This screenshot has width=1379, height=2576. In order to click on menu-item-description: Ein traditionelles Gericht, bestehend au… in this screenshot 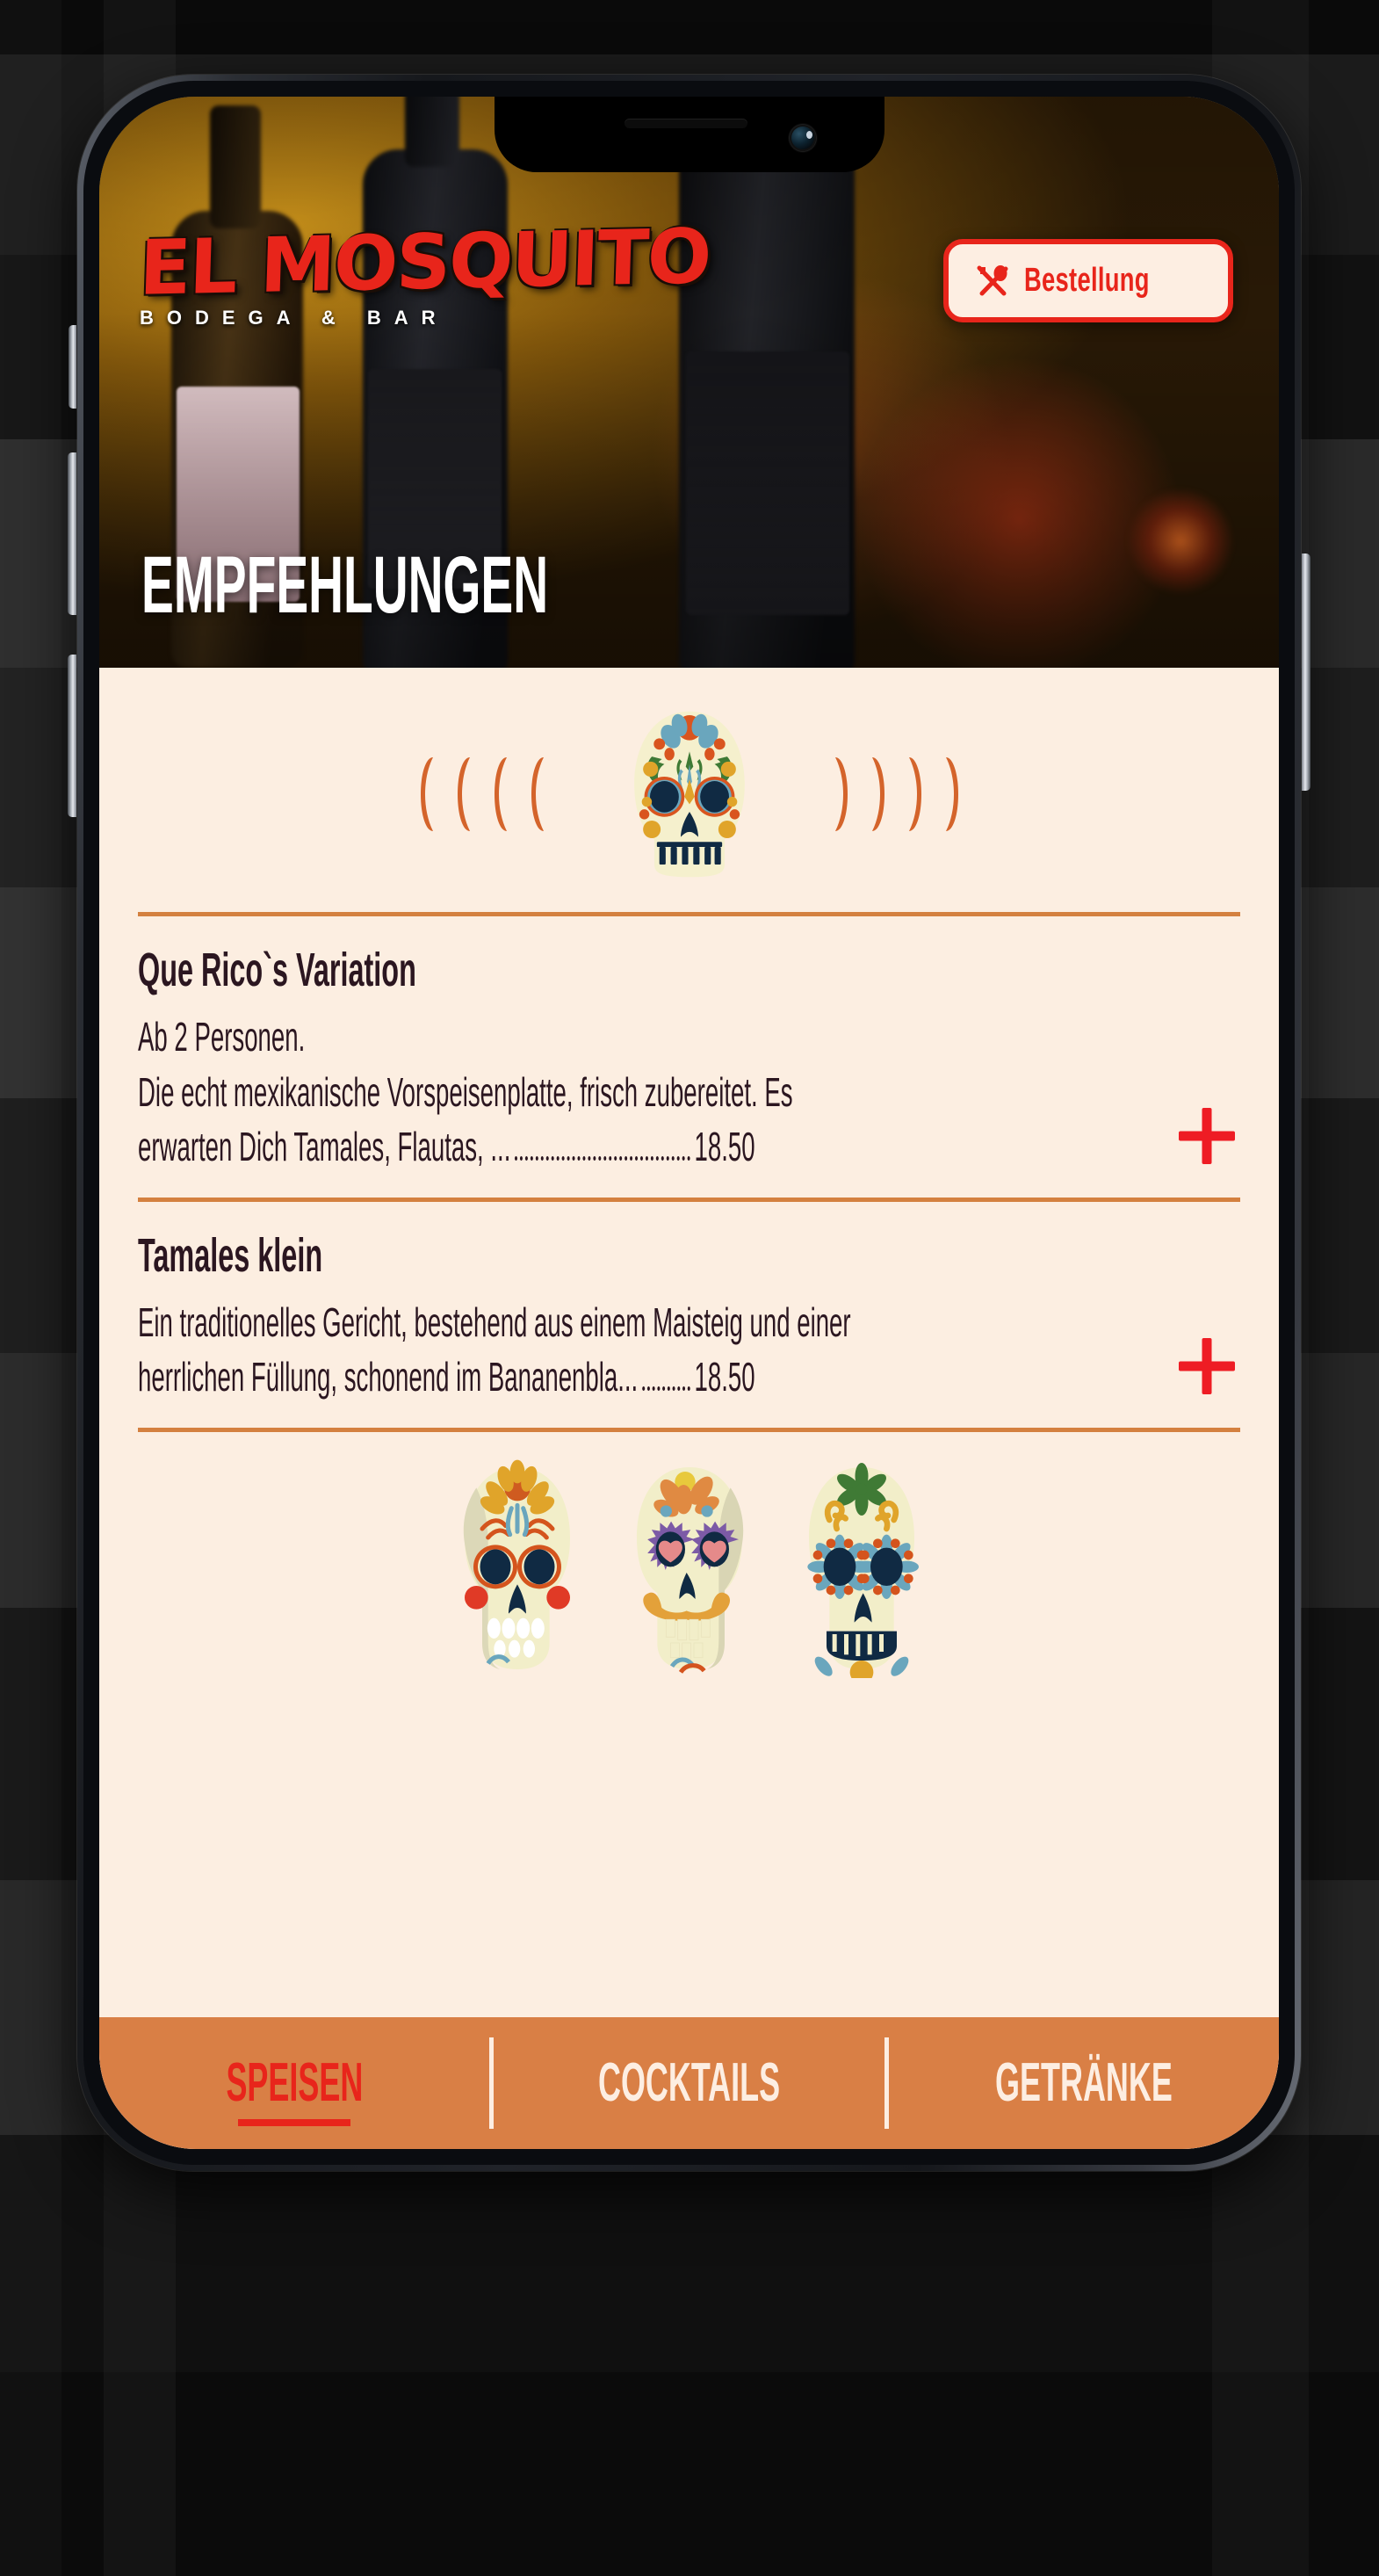, I will do `click(652, 1350)`.